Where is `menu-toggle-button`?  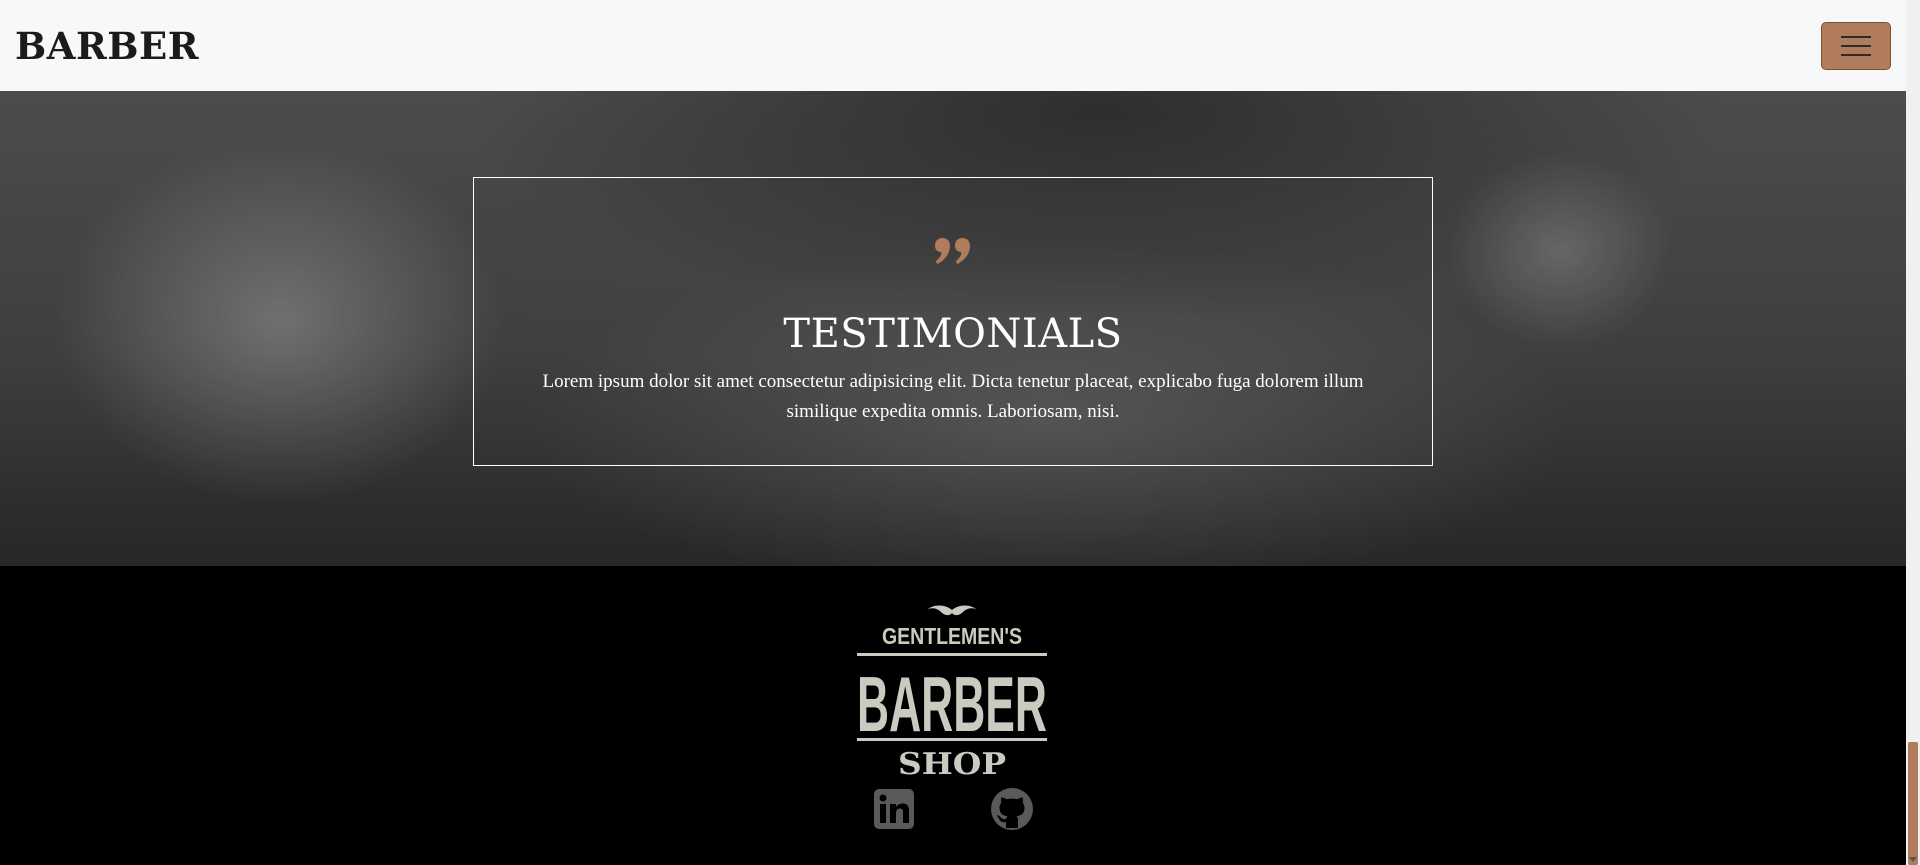 menu-toggle-button is located at coordinates (1856, 45).